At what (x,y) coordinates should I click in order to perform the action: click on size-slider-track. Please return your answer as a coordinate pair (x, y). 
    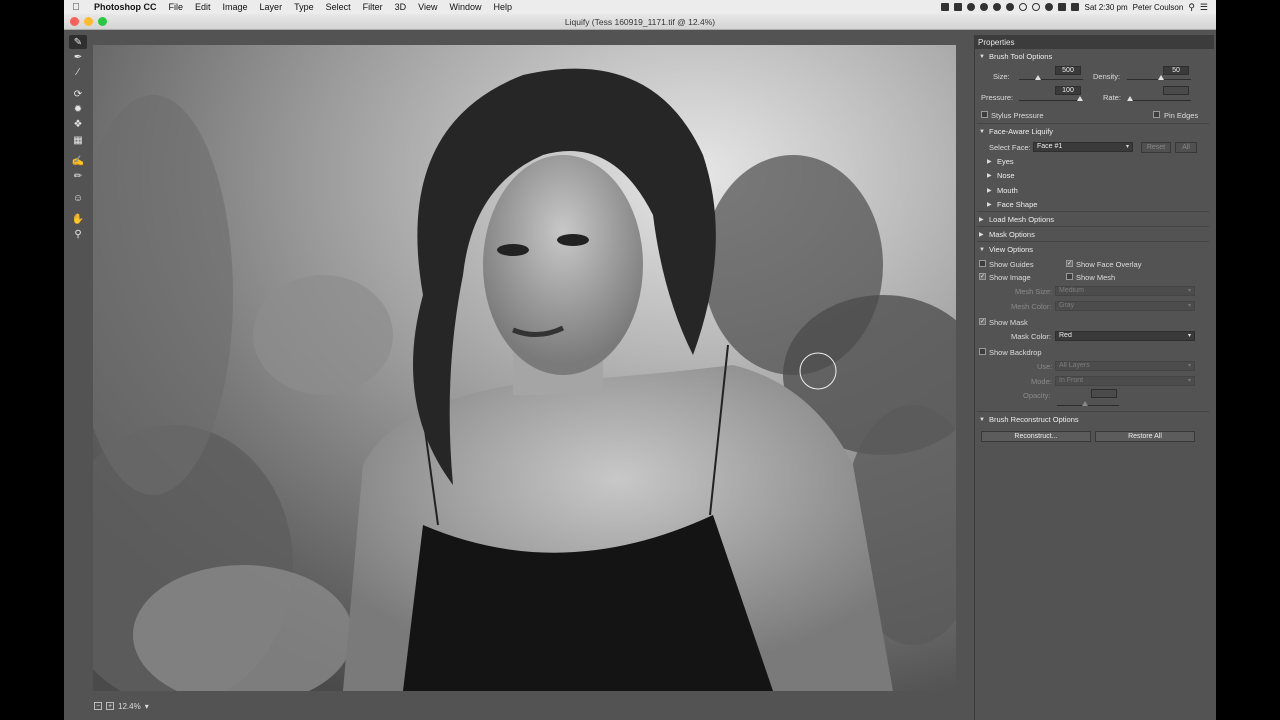
    Looking at the image, I should click on (1051, 79).